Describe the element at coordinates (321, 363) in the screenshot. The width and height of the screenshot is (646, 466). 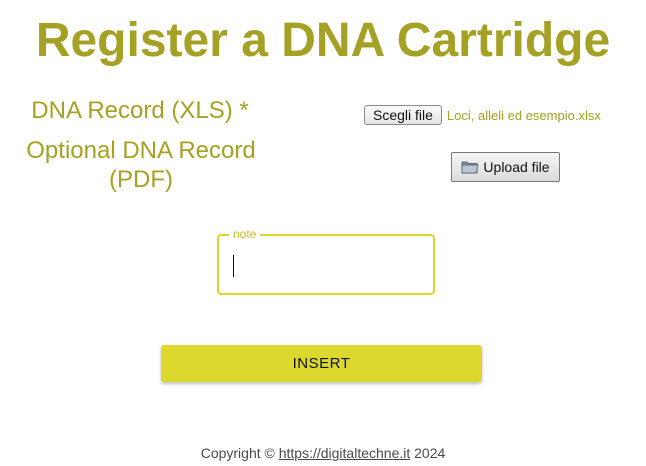
I see `insert-button: INSERT` at that location.